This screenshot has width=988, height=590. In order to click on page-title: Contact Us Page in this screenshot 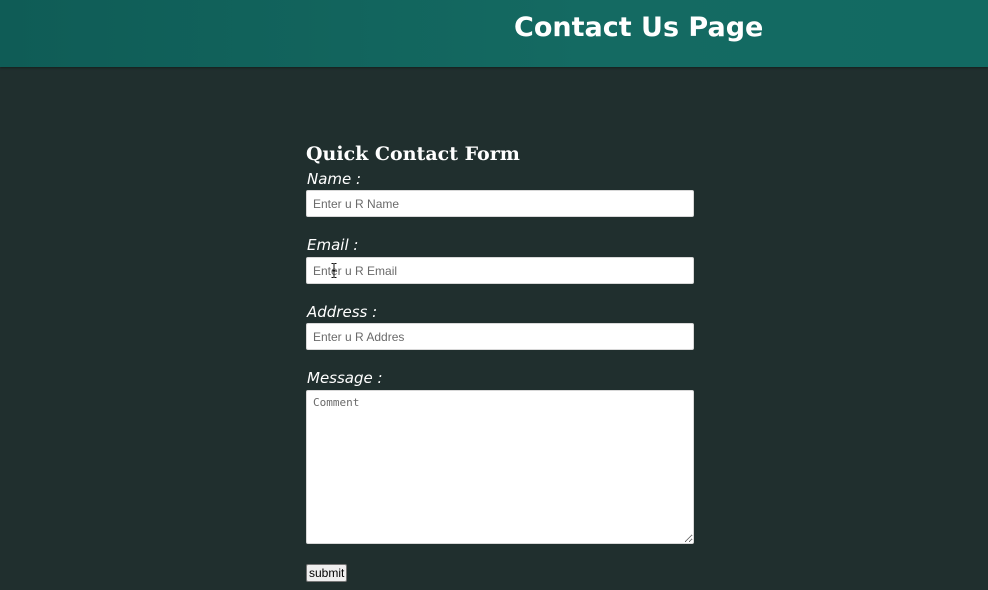, I will do `click(639, 27)`.